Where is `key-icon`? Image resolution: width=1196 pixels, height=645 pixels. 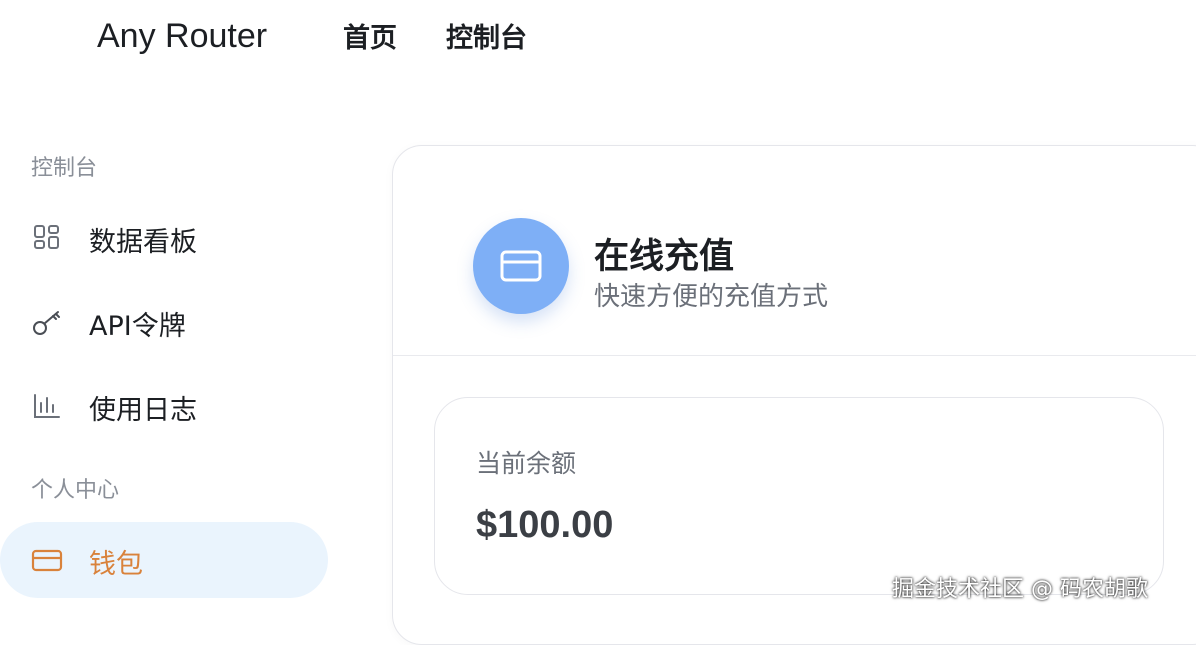 key-icon is located at coordinates (47, 322).